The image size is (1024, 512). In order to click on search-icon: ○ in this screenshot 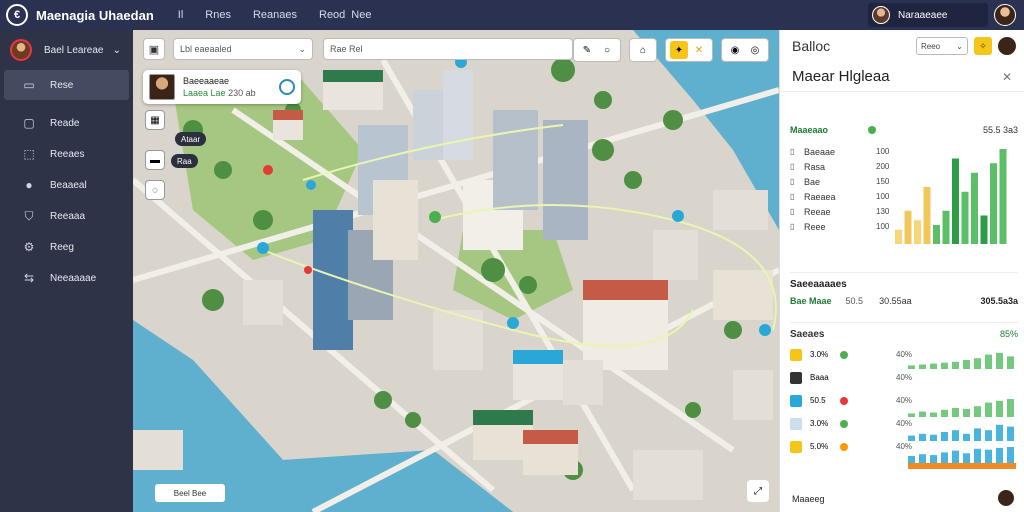, I will do `click(607, 50)`.